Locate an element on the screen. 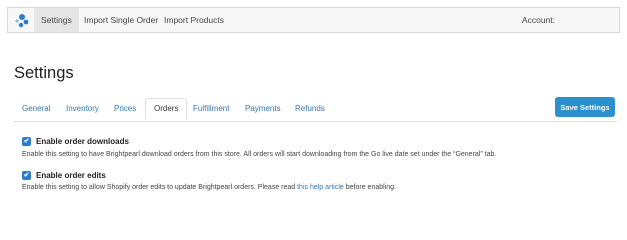  enable-order-downloads-label: Enable order downloads is located at coordinates (82, 141).